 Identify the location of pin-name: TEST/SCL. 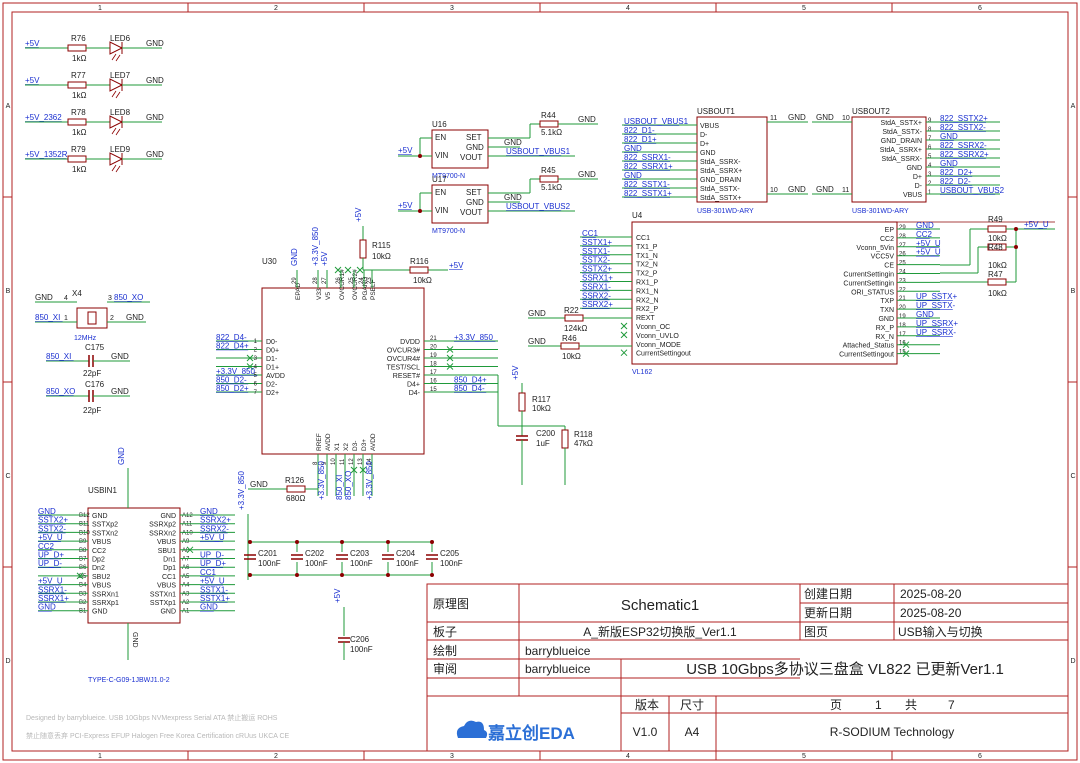
(404, 368).